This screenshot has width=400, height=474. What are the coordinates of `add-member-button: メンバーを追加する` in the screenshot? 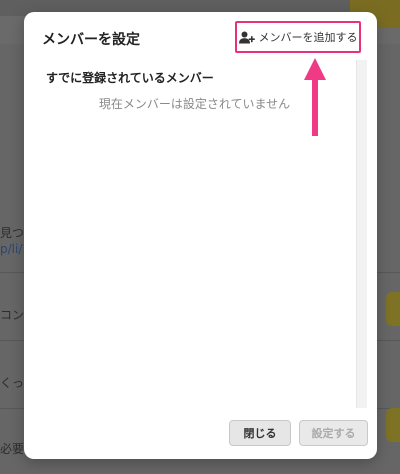 It's located at (298, 37).